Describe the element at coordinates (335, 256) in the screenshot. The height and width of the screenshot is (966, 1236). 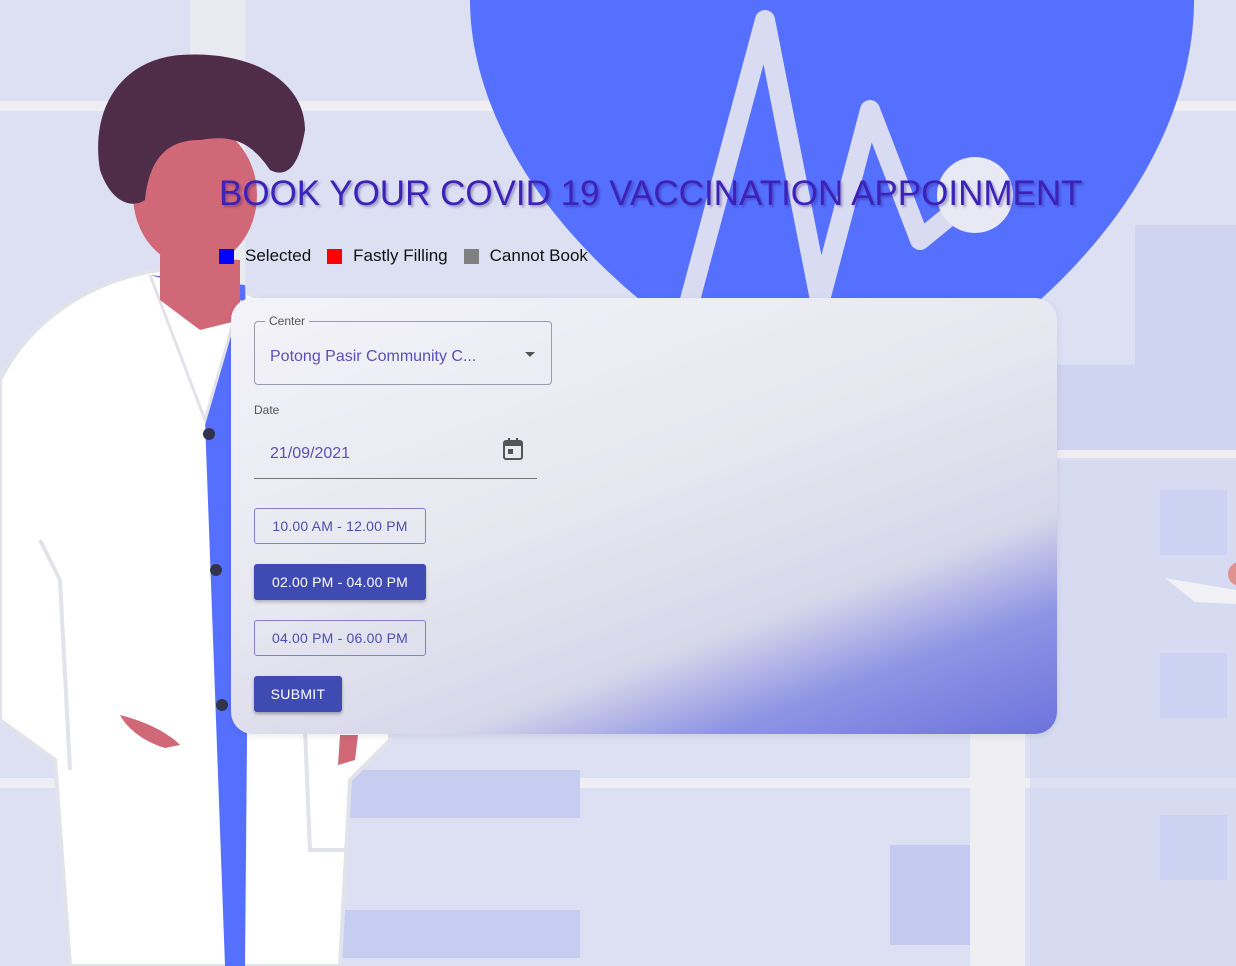
I see `legend-swatch-fastly-filling` at that location.